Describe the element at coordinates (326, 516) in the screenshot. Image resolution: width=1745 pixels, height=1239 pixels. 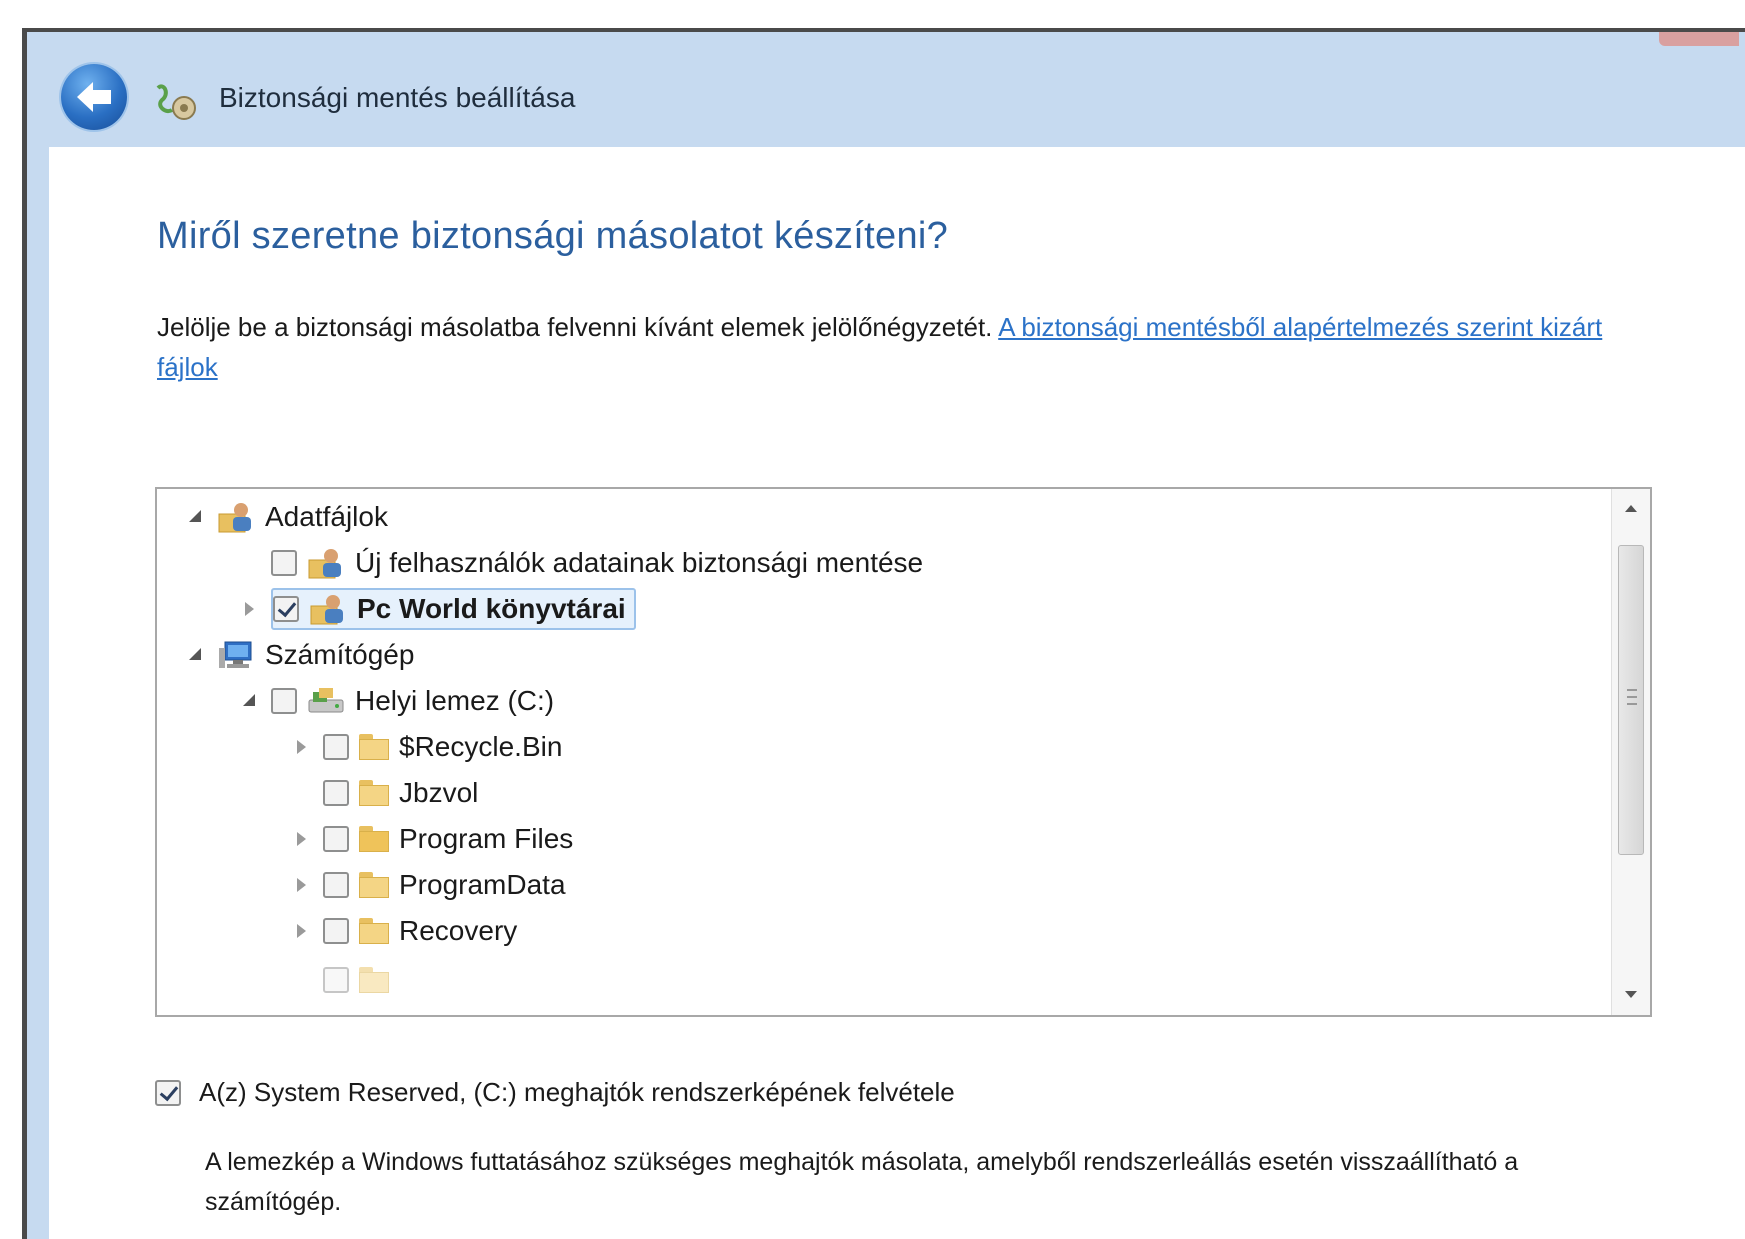
I see `tree-item-label: Adatfájlok` at that location.